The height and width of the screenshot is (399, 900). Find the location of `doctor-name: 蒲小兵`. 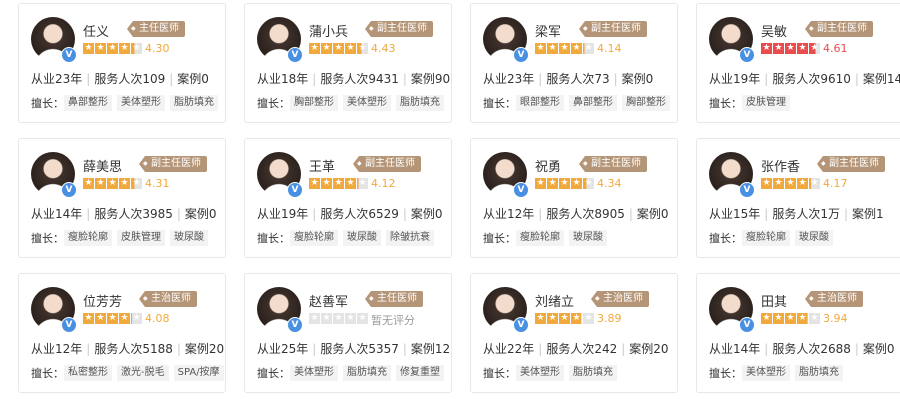

doctor-name: 蒲小兵 is located at coordinates (328, 30).